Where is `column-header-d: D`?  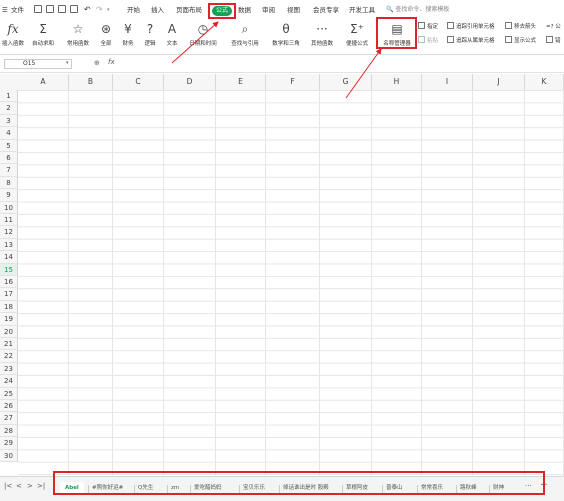
column-header-d: D is located at coordinates (190, 82).